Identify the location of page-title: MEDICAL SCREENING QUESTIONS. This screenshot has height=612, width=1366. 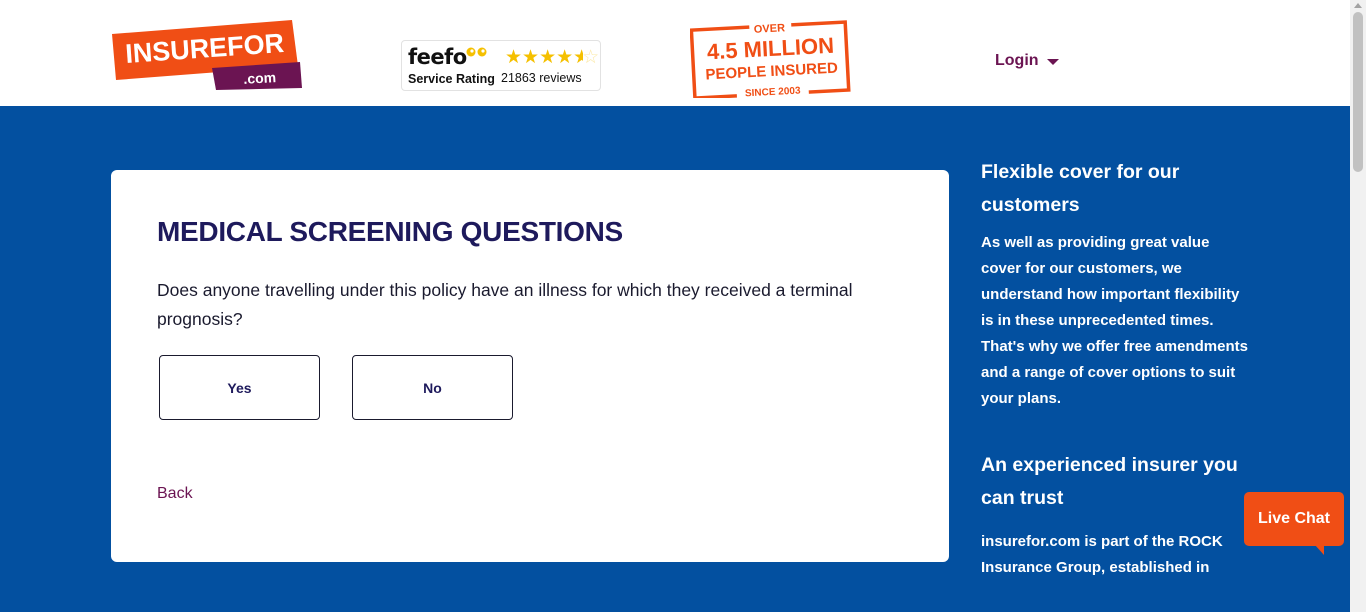
(390, 231).